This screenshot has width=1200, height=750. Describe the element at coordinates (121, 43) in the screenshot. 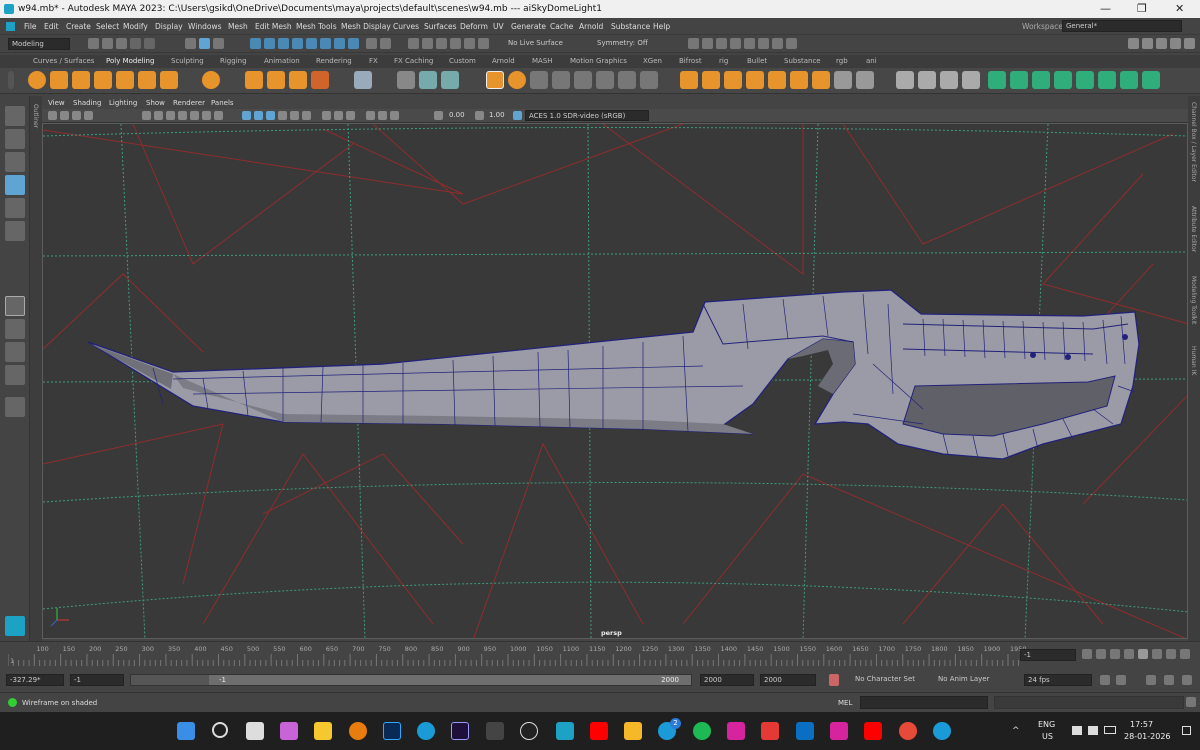

I see `save-scene-icon` at that location.